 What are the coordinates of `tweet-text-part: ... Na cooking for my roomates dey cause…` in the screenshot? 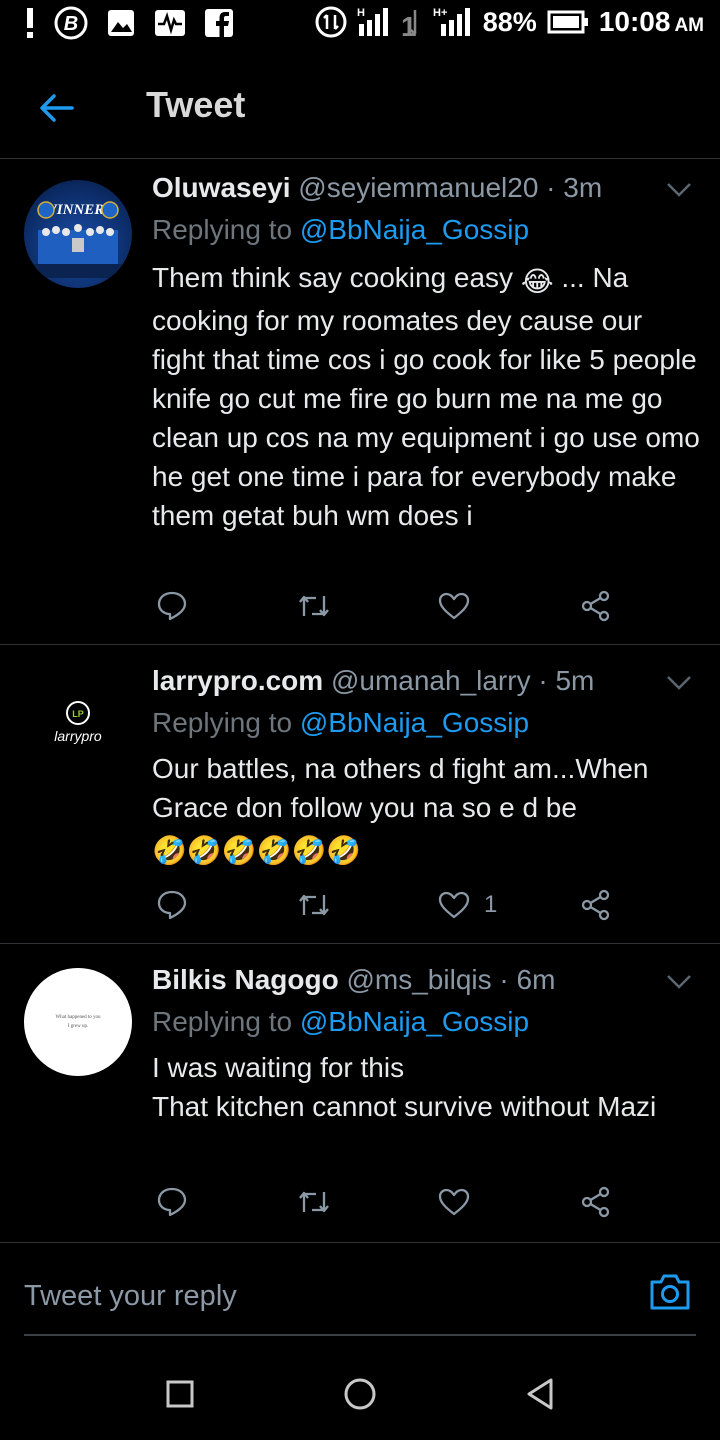 It's located at (426, 396).